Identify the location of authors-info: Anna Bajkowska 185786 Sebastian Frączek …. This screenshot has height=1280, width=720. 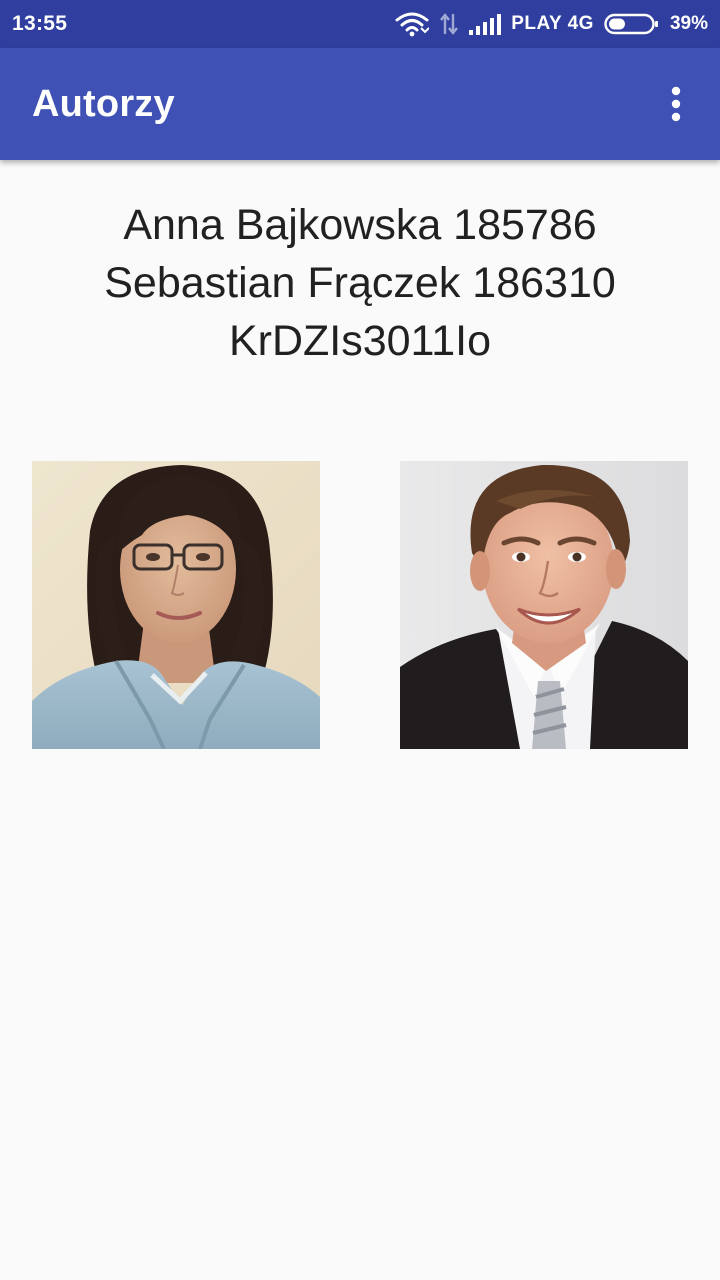
(360, 283).